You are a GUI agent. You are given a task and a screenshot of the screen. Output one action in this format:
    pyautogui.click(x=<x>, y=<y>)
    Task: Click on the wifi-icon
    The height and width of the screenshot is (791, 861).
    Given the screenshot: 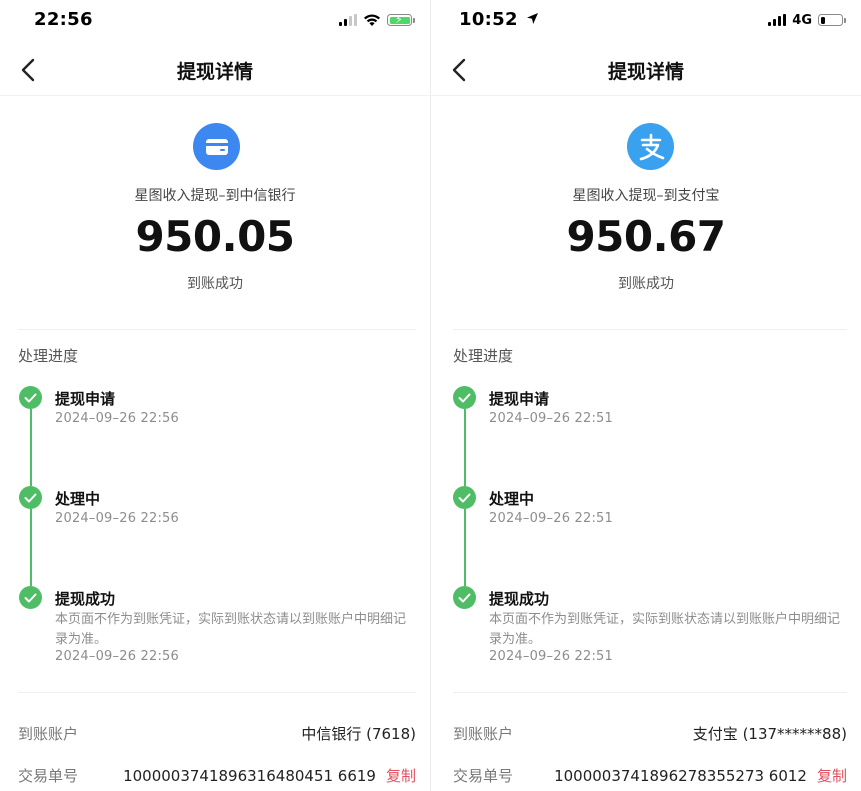 What is the action you would take?
    pyautogui.click(x=372, y=20)
    